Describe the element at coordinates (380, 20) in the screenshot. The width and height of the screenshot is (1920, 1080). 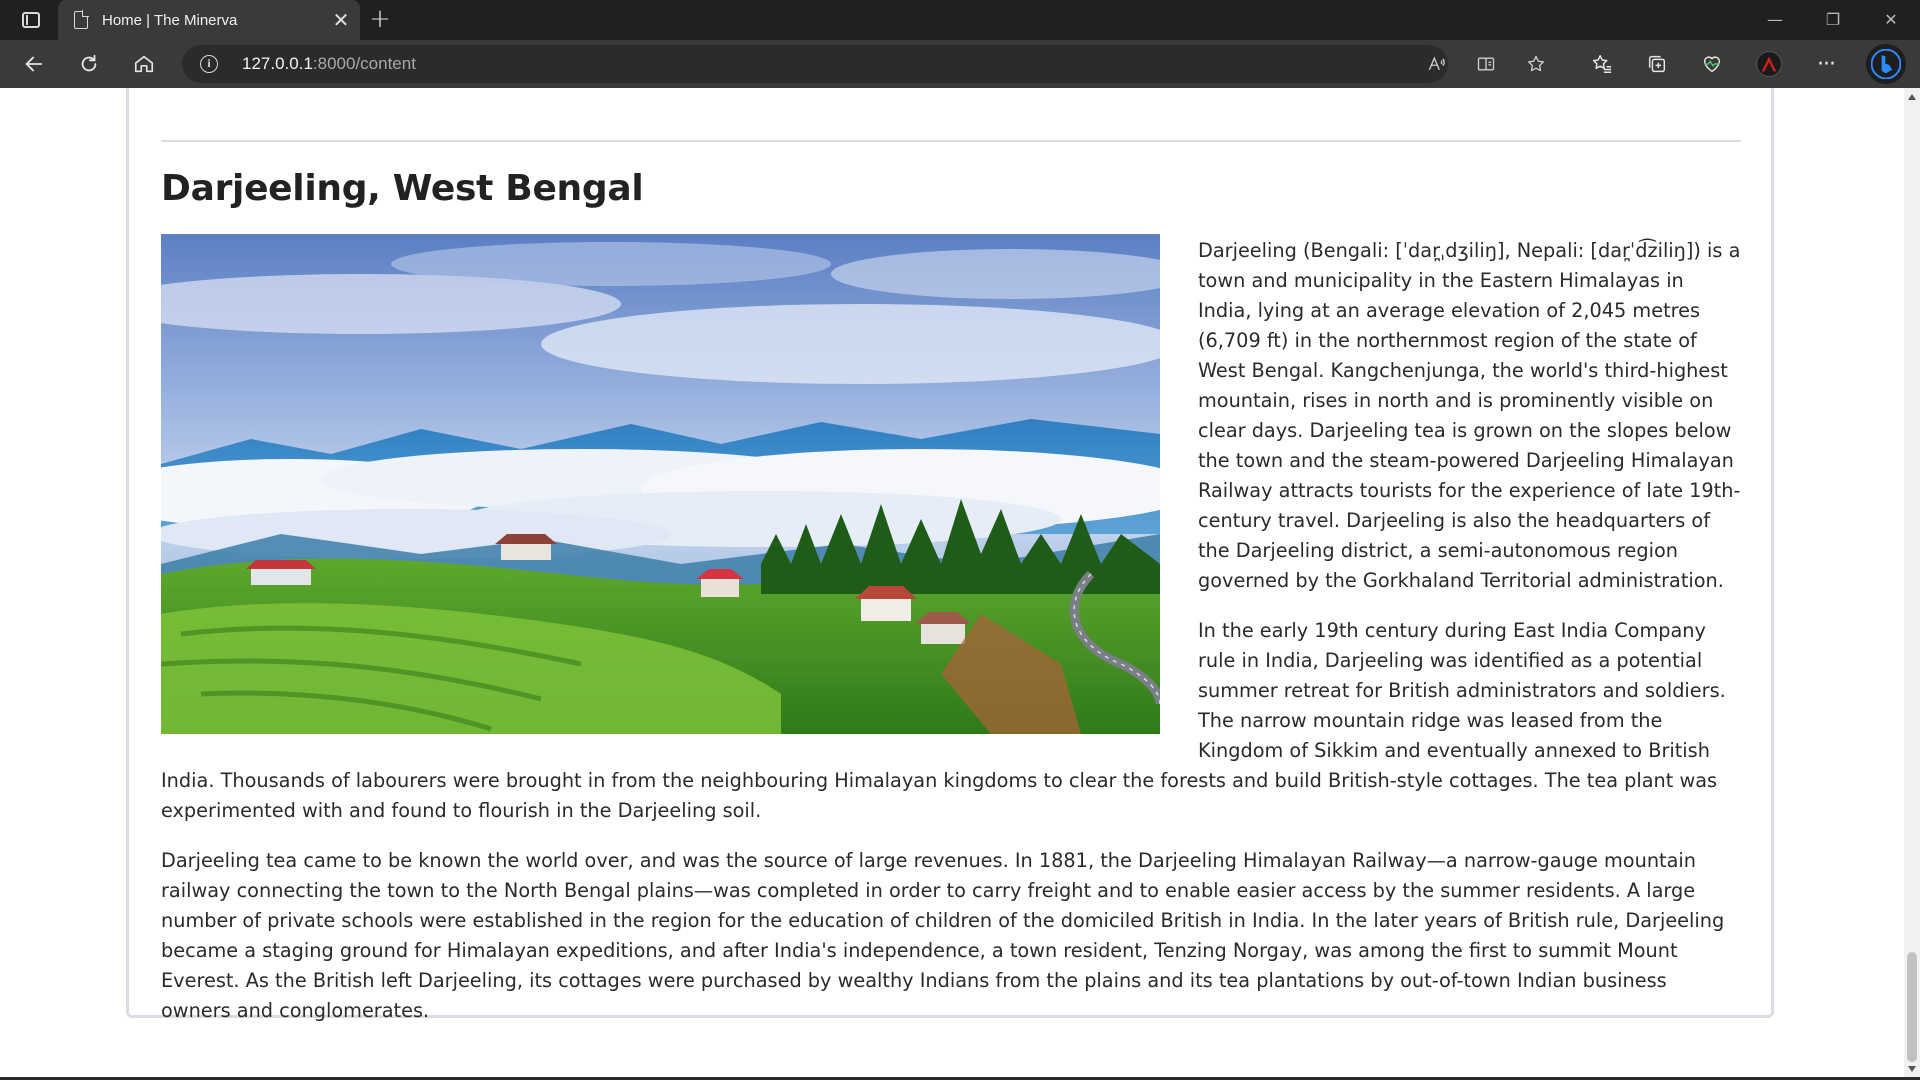
I see `new-tab-button: +` at that location.